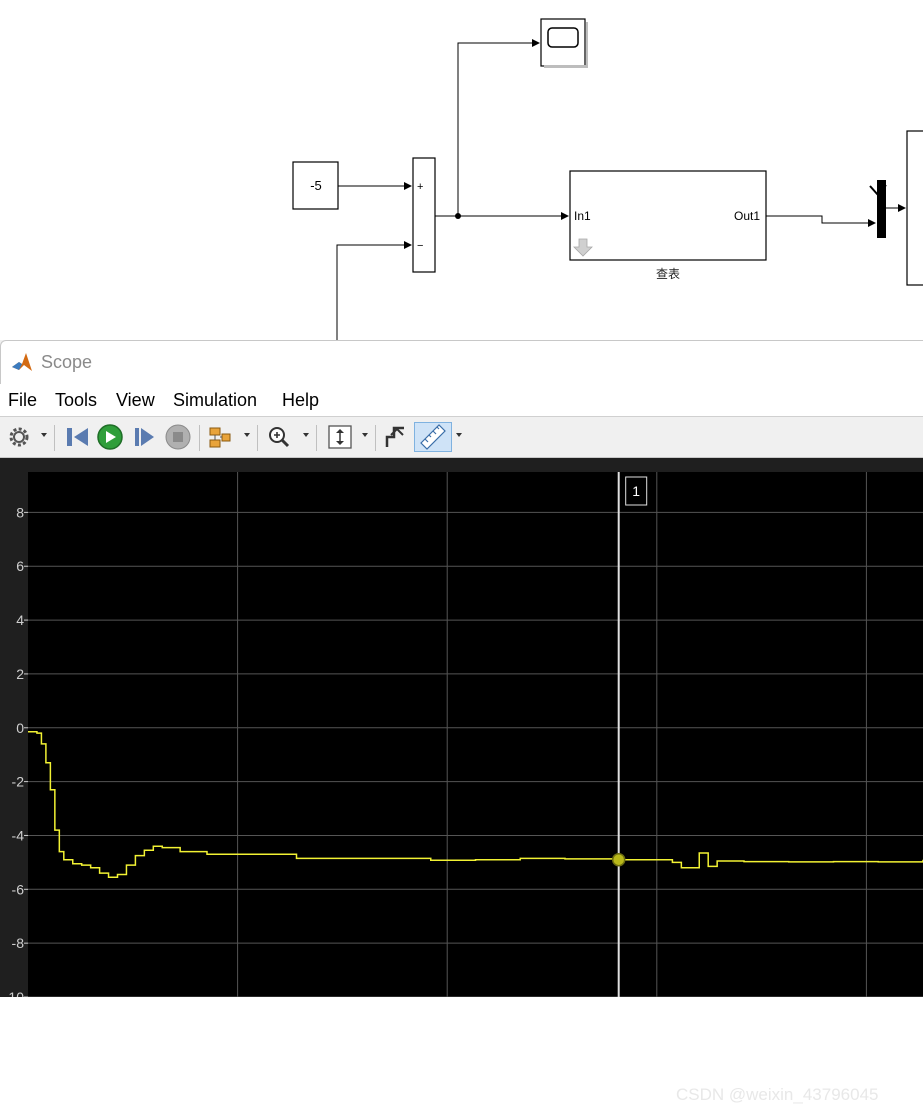  I want to click on subsystem-input-port: In1, so click(582, 216).